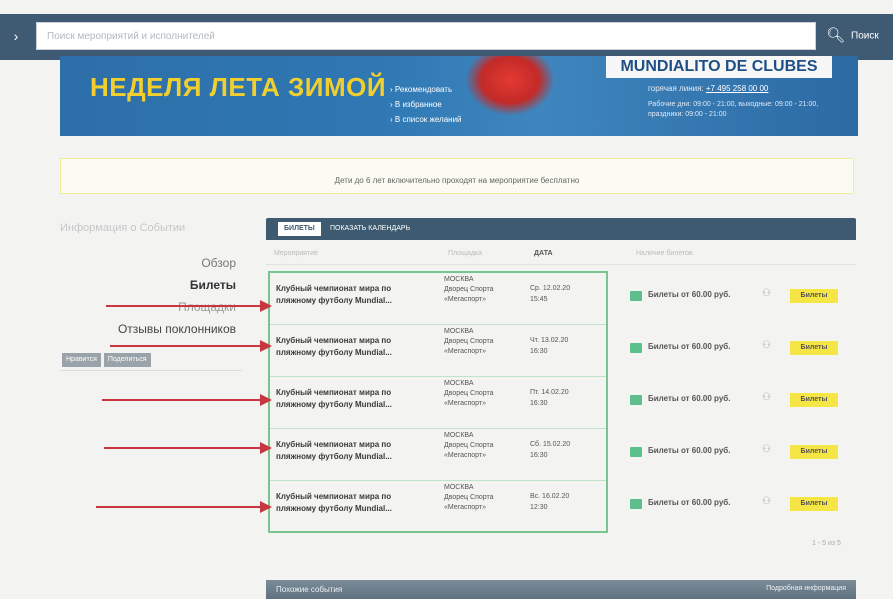 The width and height of the screenshot is (893, 599). I want to click on search-icon: 🔍︎, so click(836, 35).